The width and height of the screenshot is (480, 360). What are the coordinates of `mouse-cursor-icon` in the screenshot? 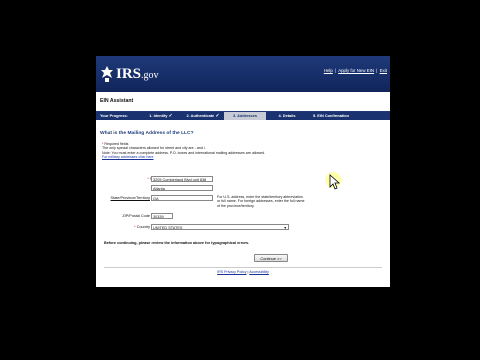 It's located at (333, 181).